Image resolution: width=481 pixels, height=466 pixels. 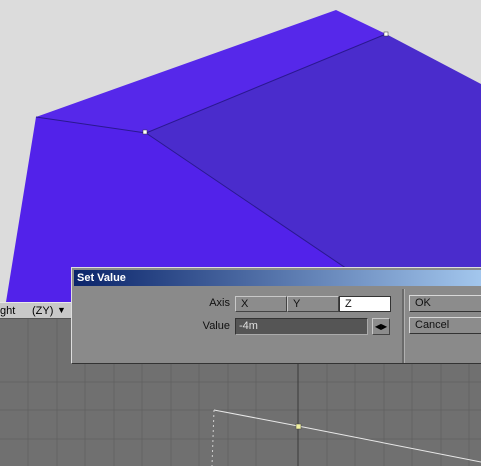 What do you see at coordinates (445, 303) in the screenshot?
I see `ok-button: OK` at bounding box center [445, 303].